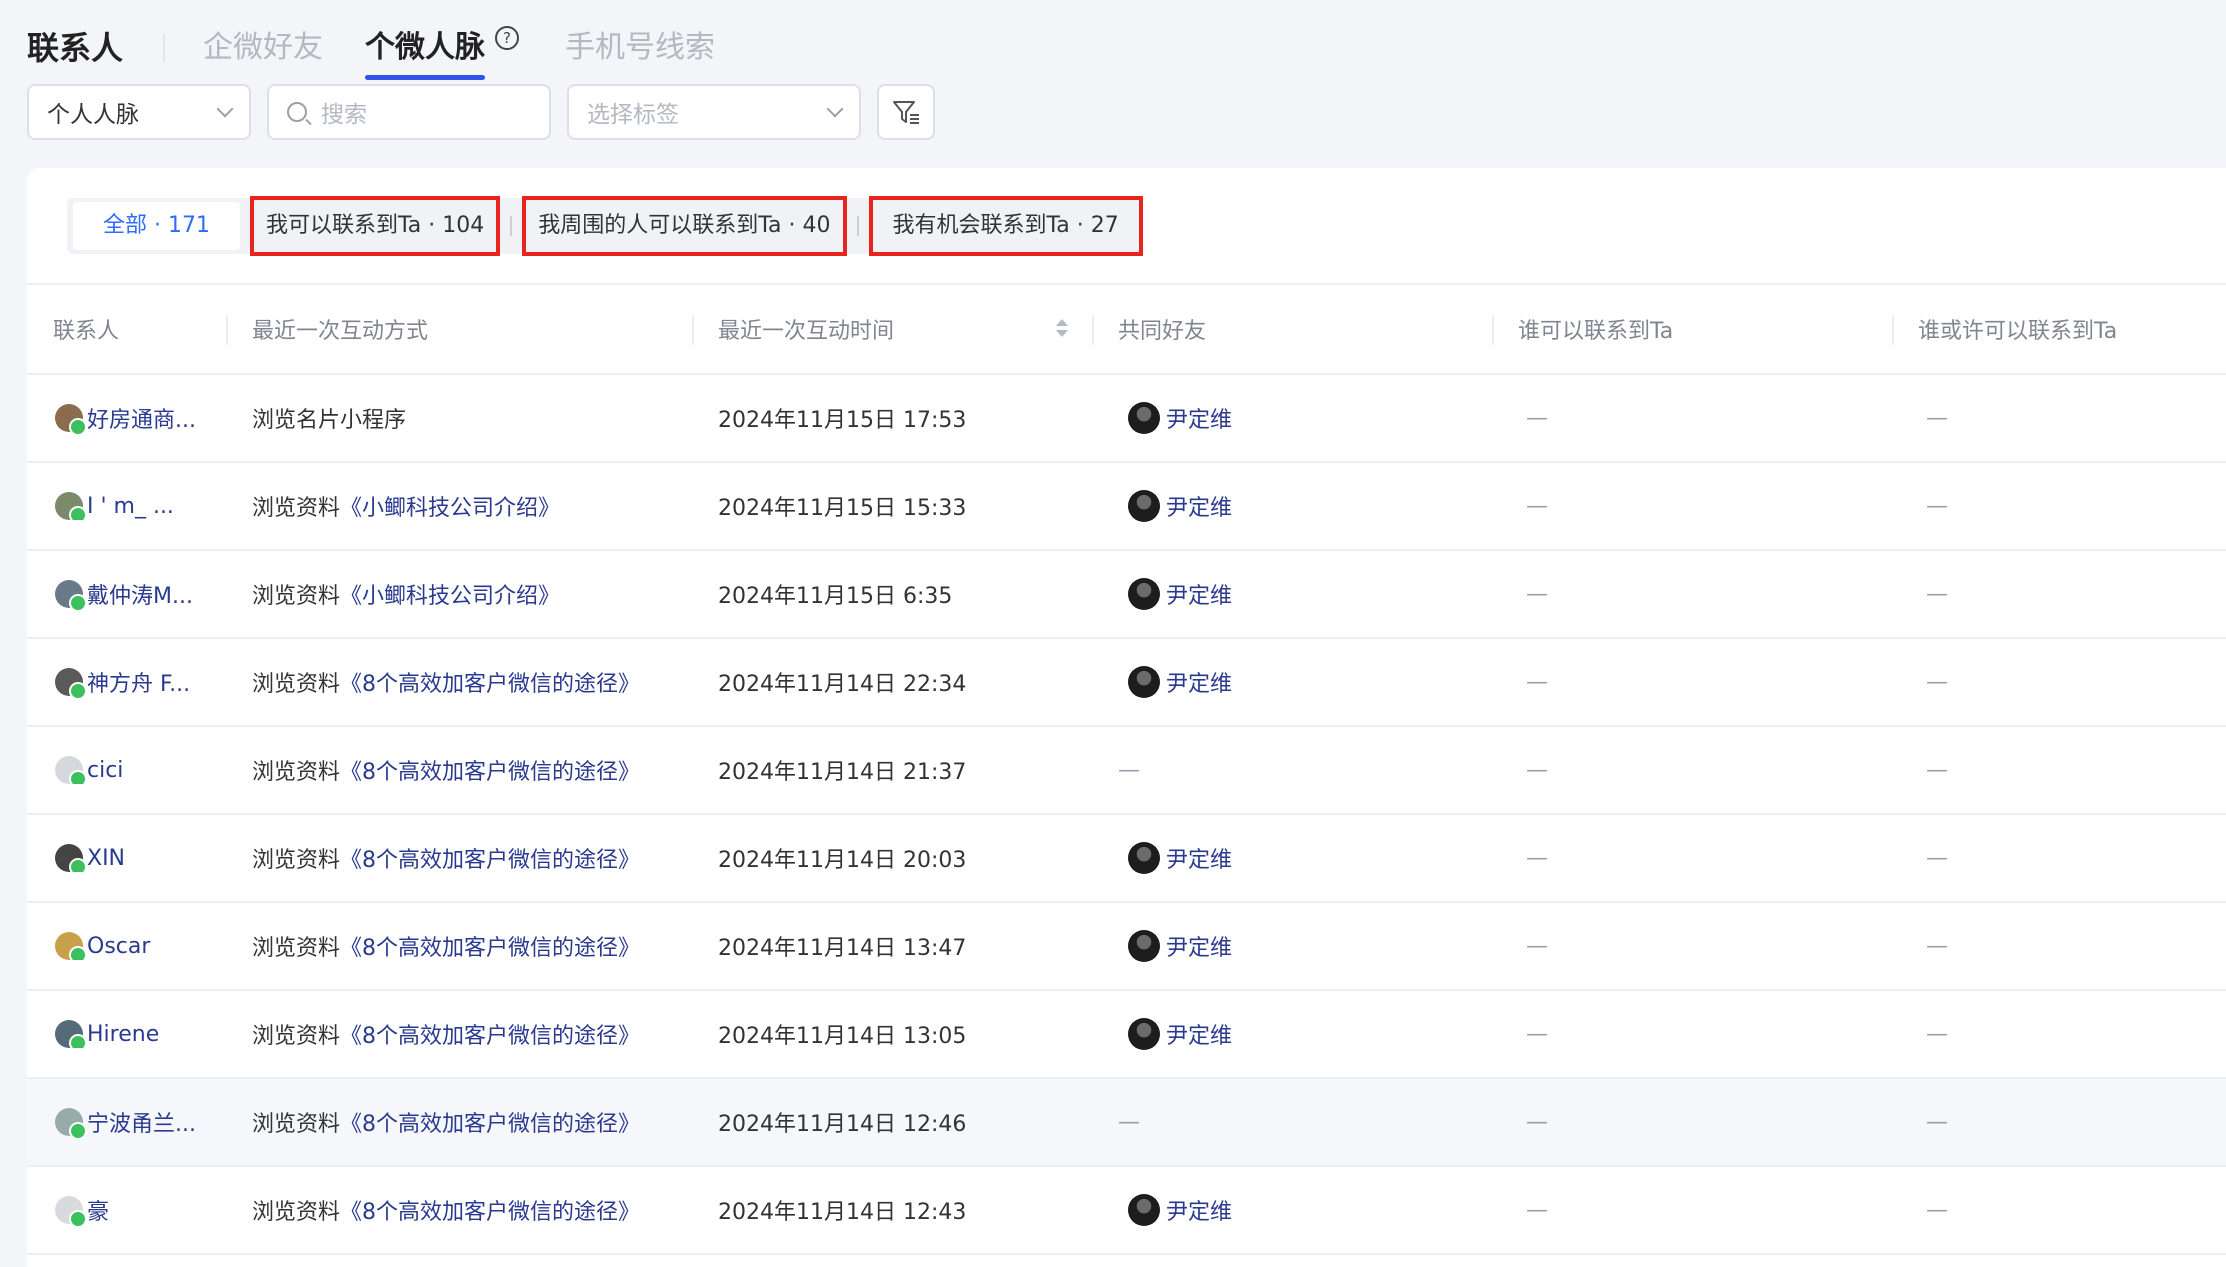  Describe the element at coordinates (640, 48) in the screenshot. I see `tab-phone-leads: 手机号线索` at that location.